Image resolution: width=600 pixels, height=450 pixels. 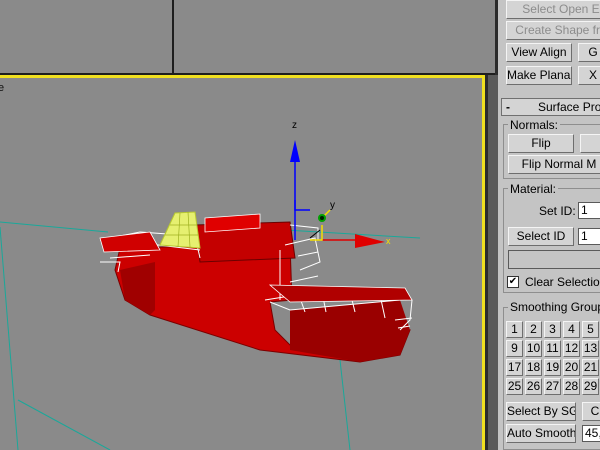 What do you see at coordinates (294, 125) in the screenshot?
I see `z-axis-label: z` at bounding box center [294, 125].